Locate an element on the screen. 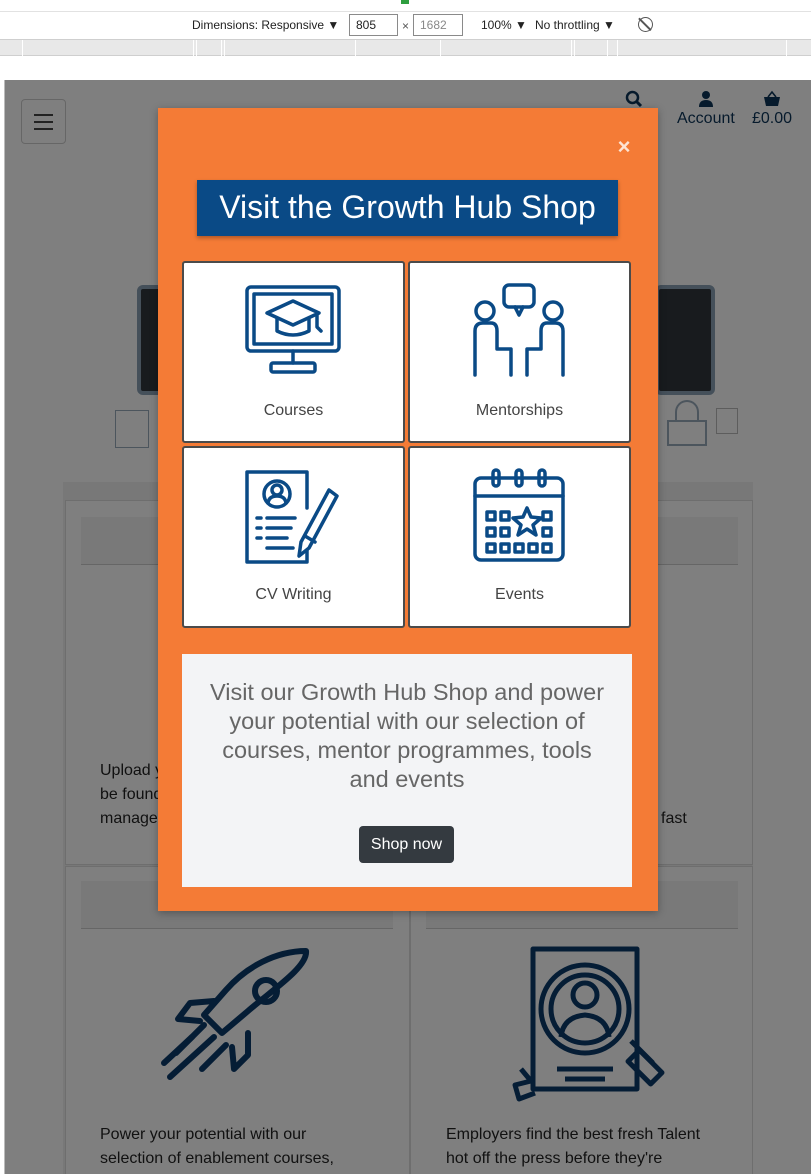  events-tile: Events is located at coordinates (519, 537).